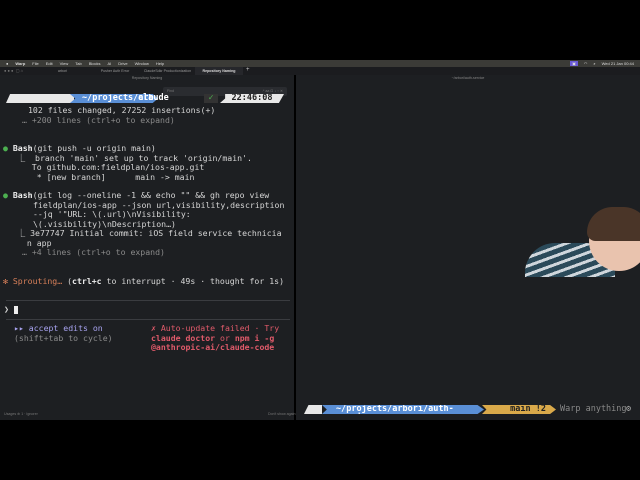  Describe the element at coordinates (594, 63) in the screenshot. I see `search-icon: ⌕` at that location.